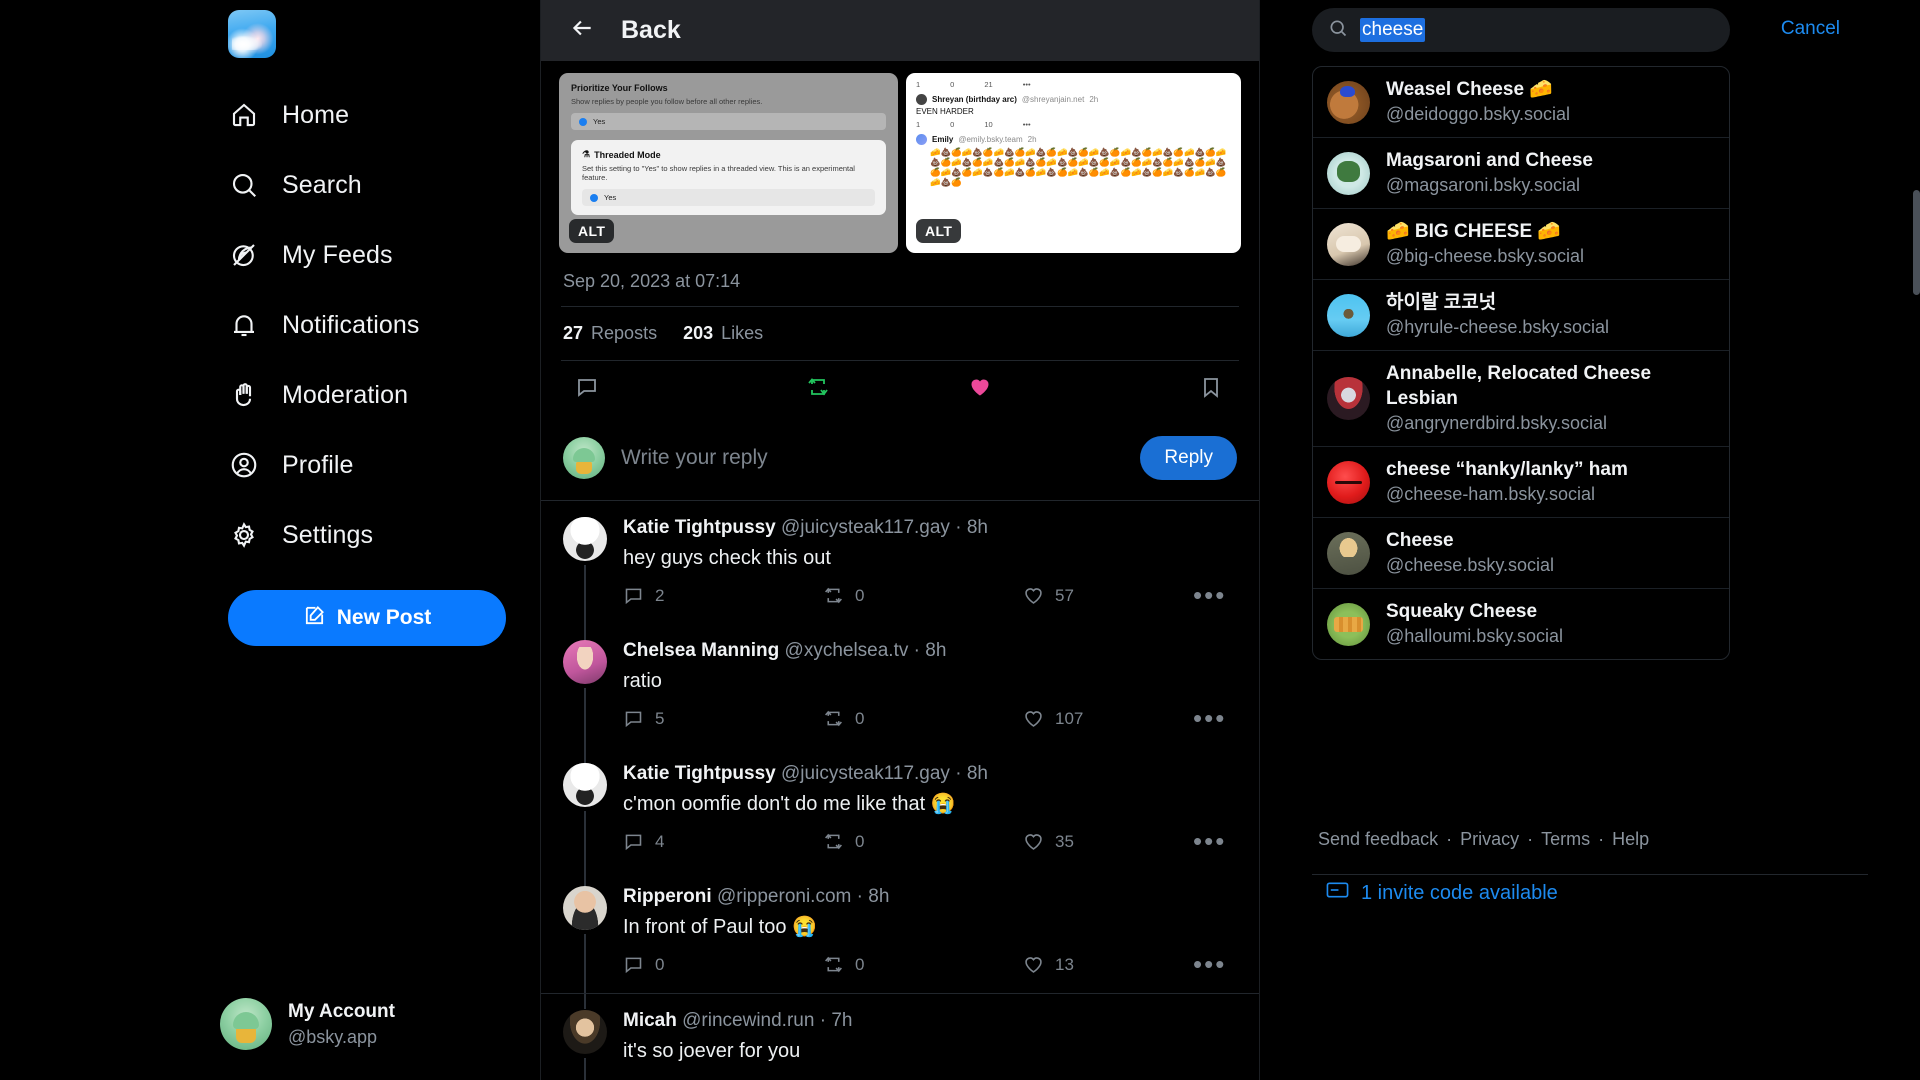  Describe the element at coordinates (1810, 29) in the screenshot. I see `cancel-button: Cancel` at that location.